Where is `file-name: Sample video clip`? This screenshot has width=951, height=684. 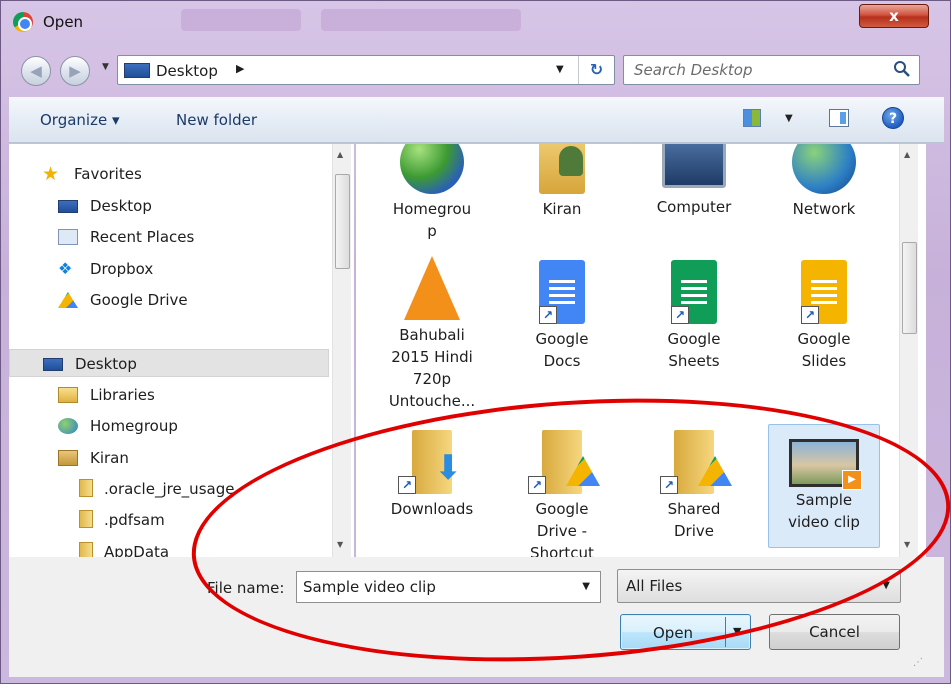 file-name: Sample video clip is located at coordinates (824, 511).